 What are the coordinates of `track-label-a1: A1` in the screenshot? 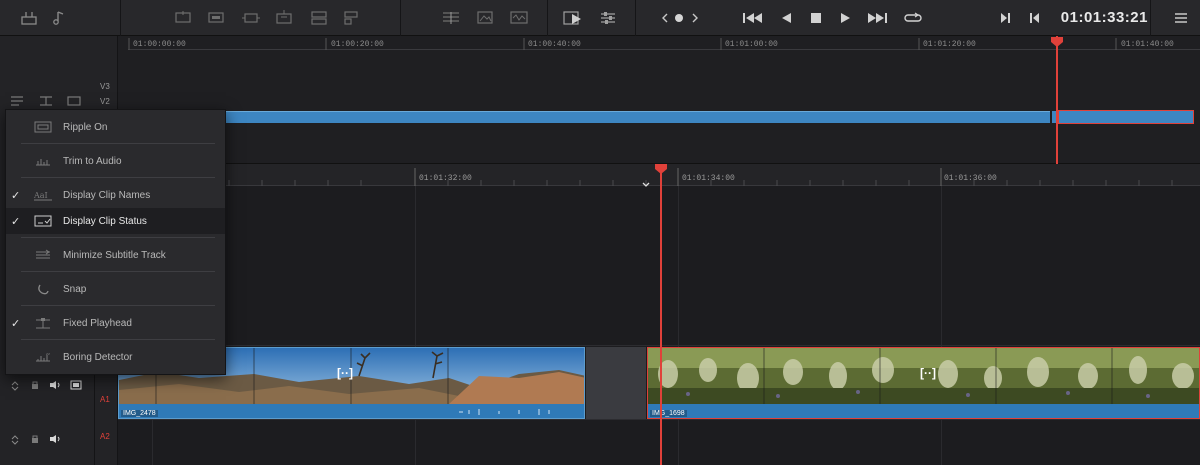 It's located at (105, 399).